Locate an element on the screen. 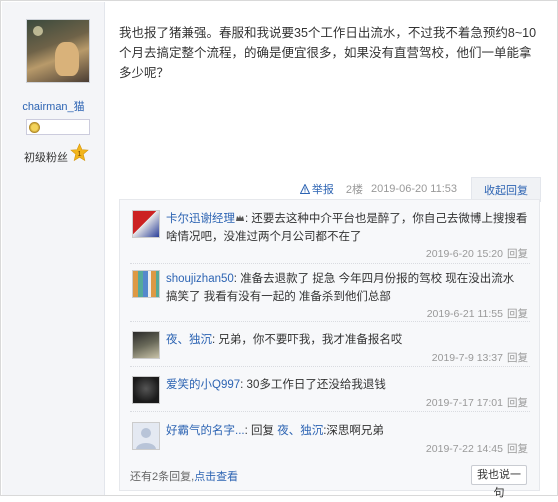 The width and height of the screenshot is (558, 502). comment-meta: 2019-6-21 11:55 回复 is located at coordinates (477, 313).